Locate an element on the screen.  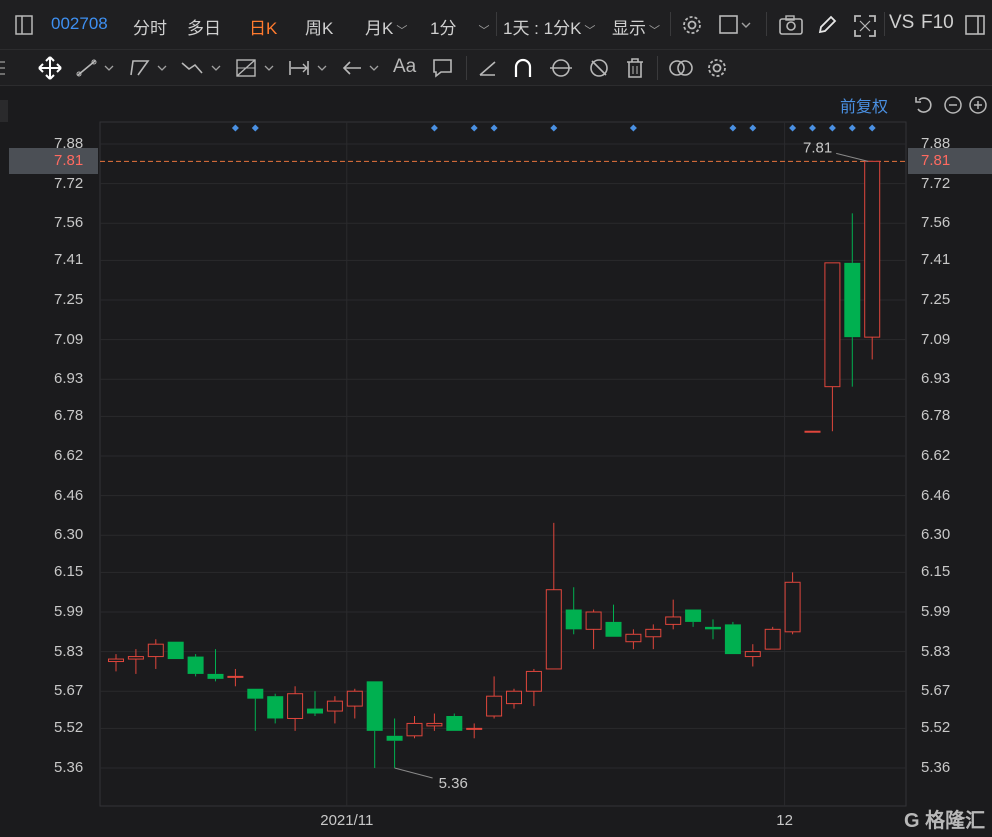
y-tick-label-right: 5.52 is located at coordinates (936, 728).